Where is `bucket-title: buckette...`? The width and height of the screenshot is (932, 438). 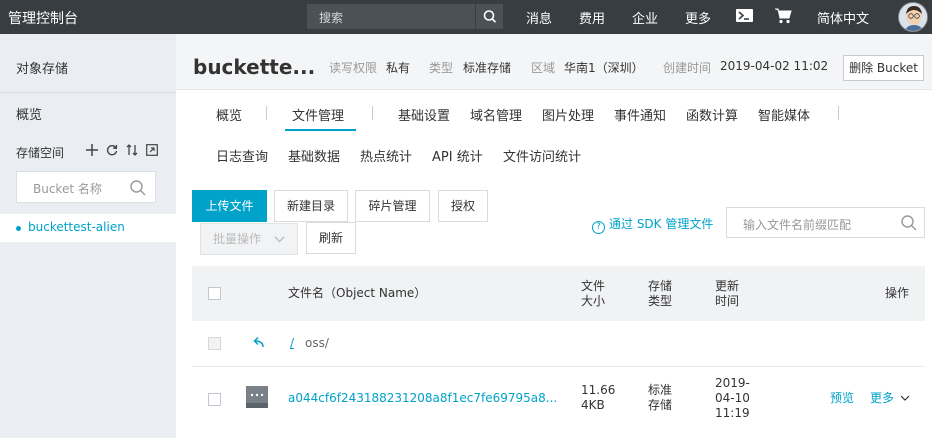 bucket-title: buckette... is located at coordinates (254, 67).